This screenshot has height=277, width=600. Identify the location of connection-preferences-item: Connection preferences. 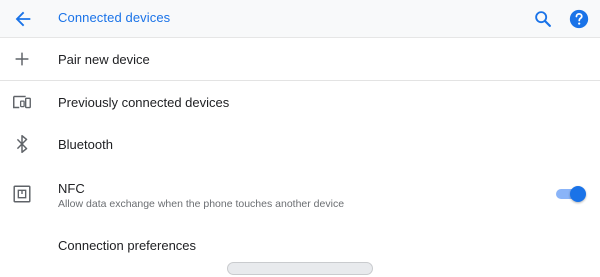
(300, 244).